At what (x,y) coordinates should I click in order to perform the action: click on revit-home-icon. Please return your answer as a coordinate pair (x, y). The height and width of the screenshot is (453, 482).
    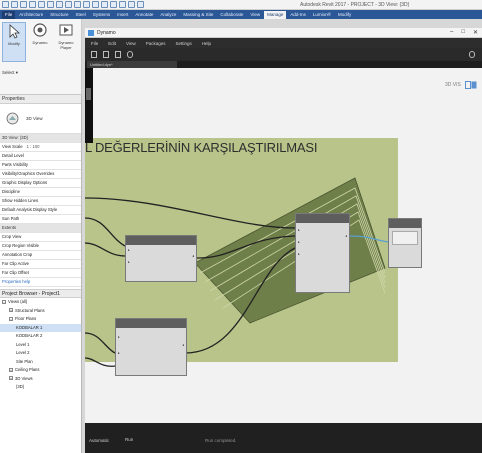
    Looking at the image, I should click on (5, 4).